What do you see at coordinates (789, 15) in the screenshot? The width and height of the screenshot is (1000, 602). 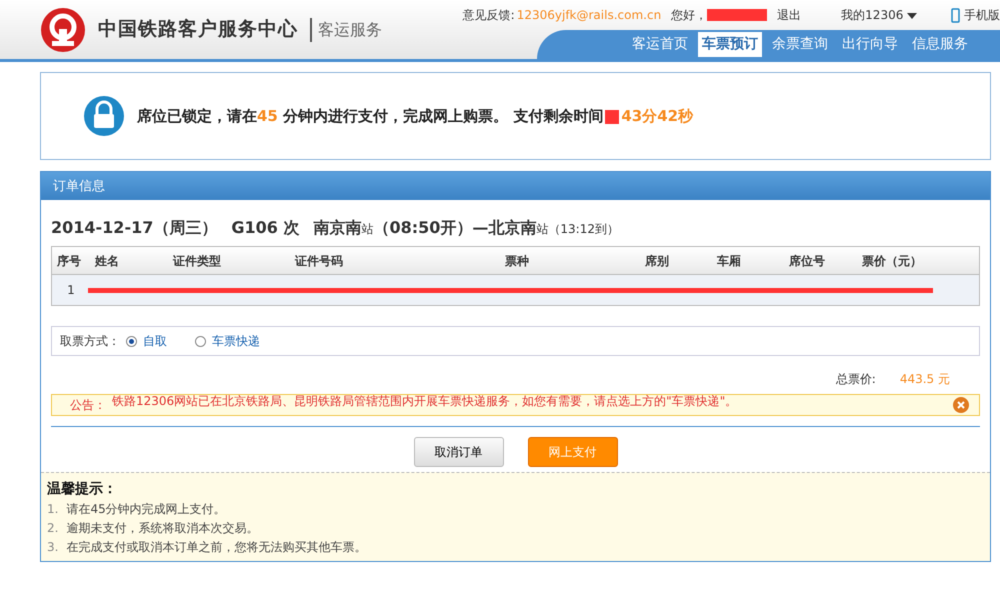 I see `logout-link: 退出` at bounding box center [789, 15].